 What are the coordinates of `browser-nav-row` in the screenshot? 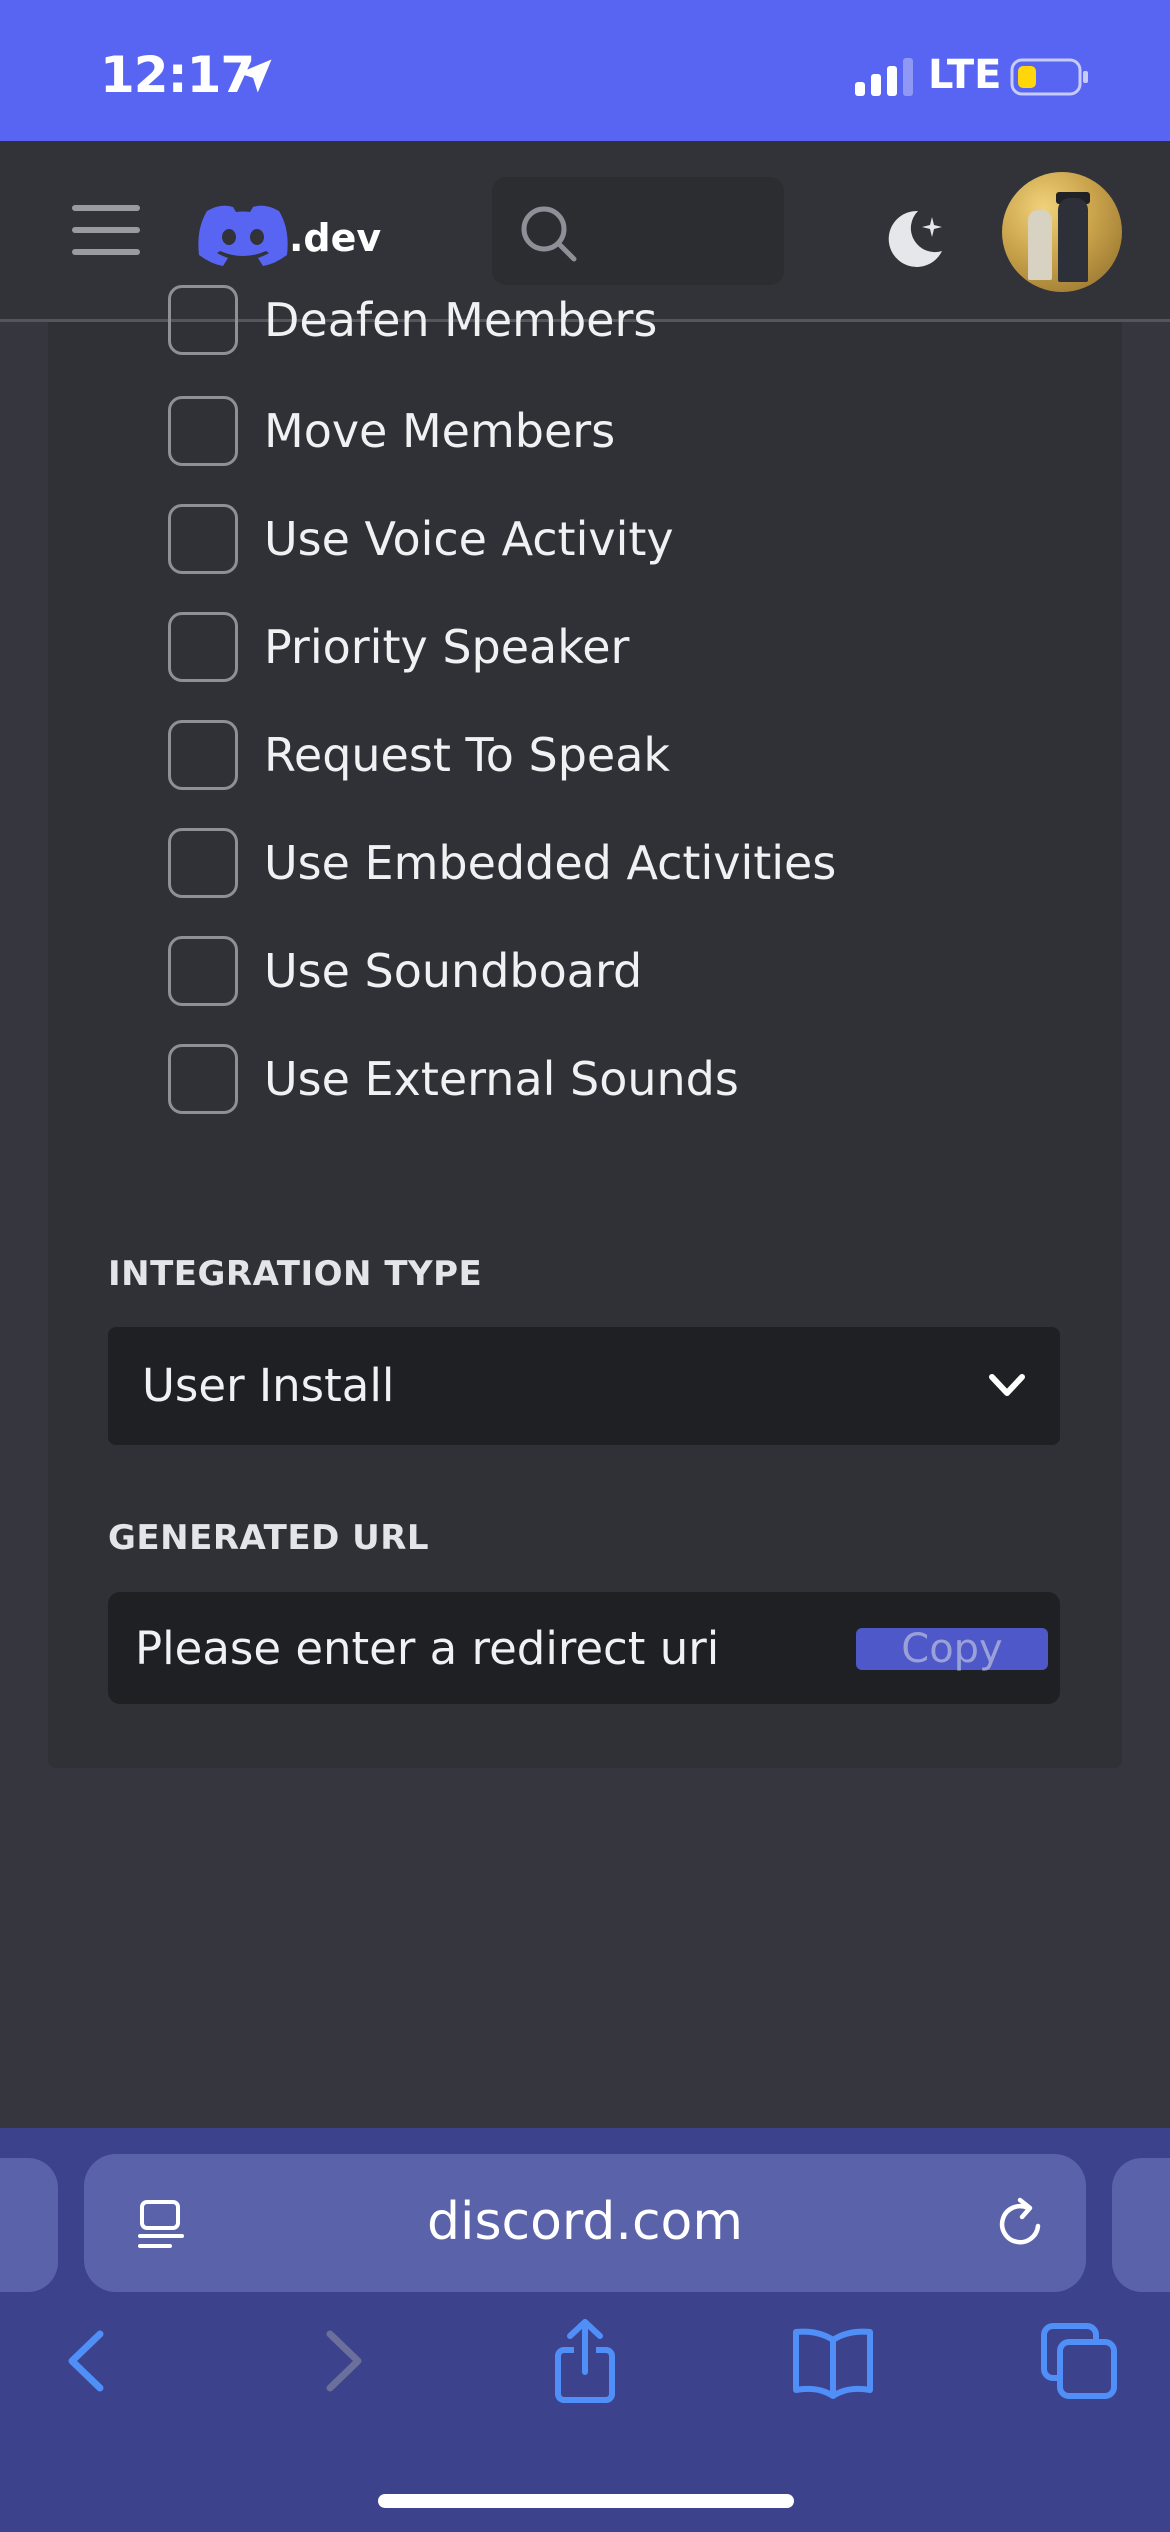 It's located at (585, 2376).